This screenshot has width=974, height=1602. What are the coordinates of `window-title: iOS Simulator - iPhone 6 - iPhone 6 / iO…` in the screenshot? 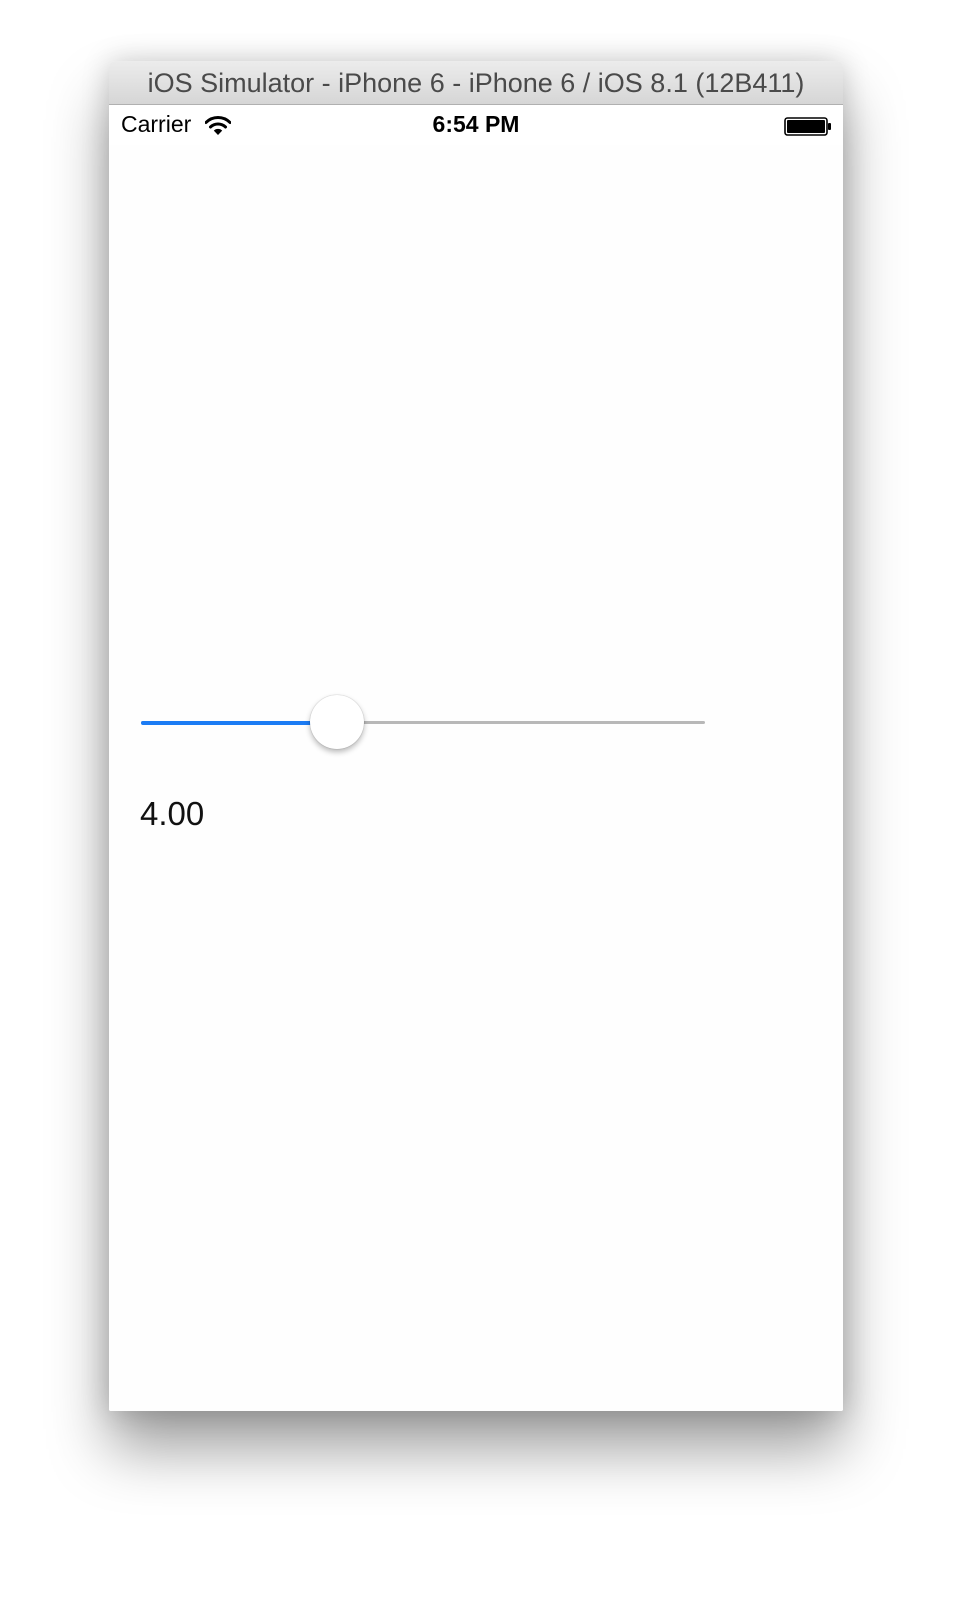 It's located at (476, 83).